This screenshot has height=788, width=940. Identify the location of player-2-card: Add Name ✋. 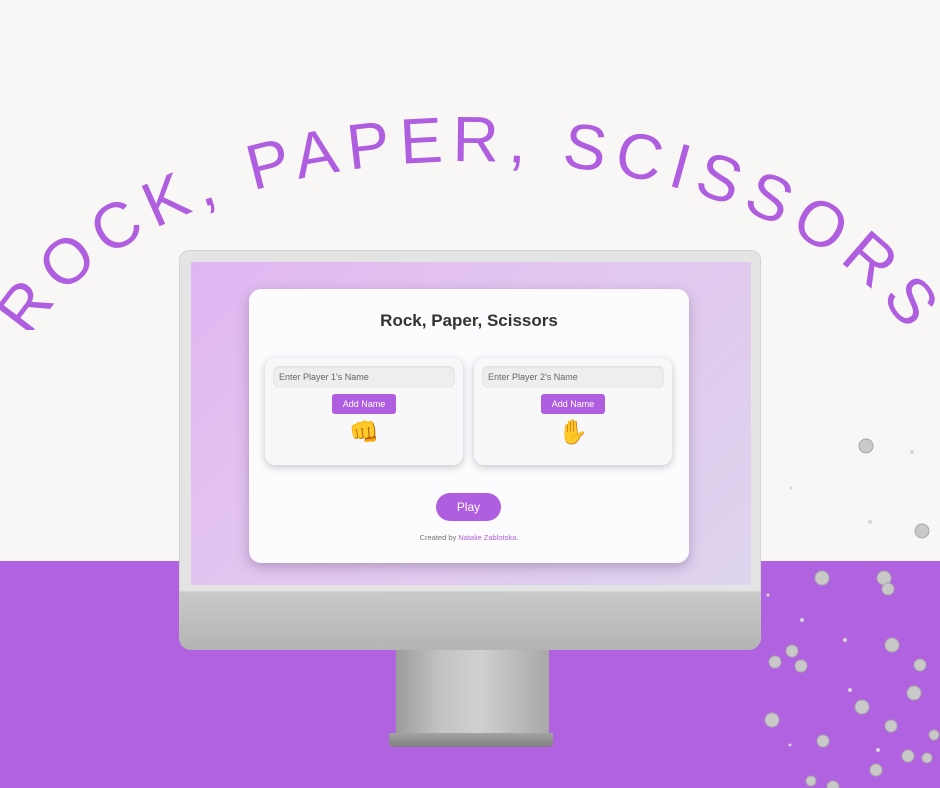
(573, 411).